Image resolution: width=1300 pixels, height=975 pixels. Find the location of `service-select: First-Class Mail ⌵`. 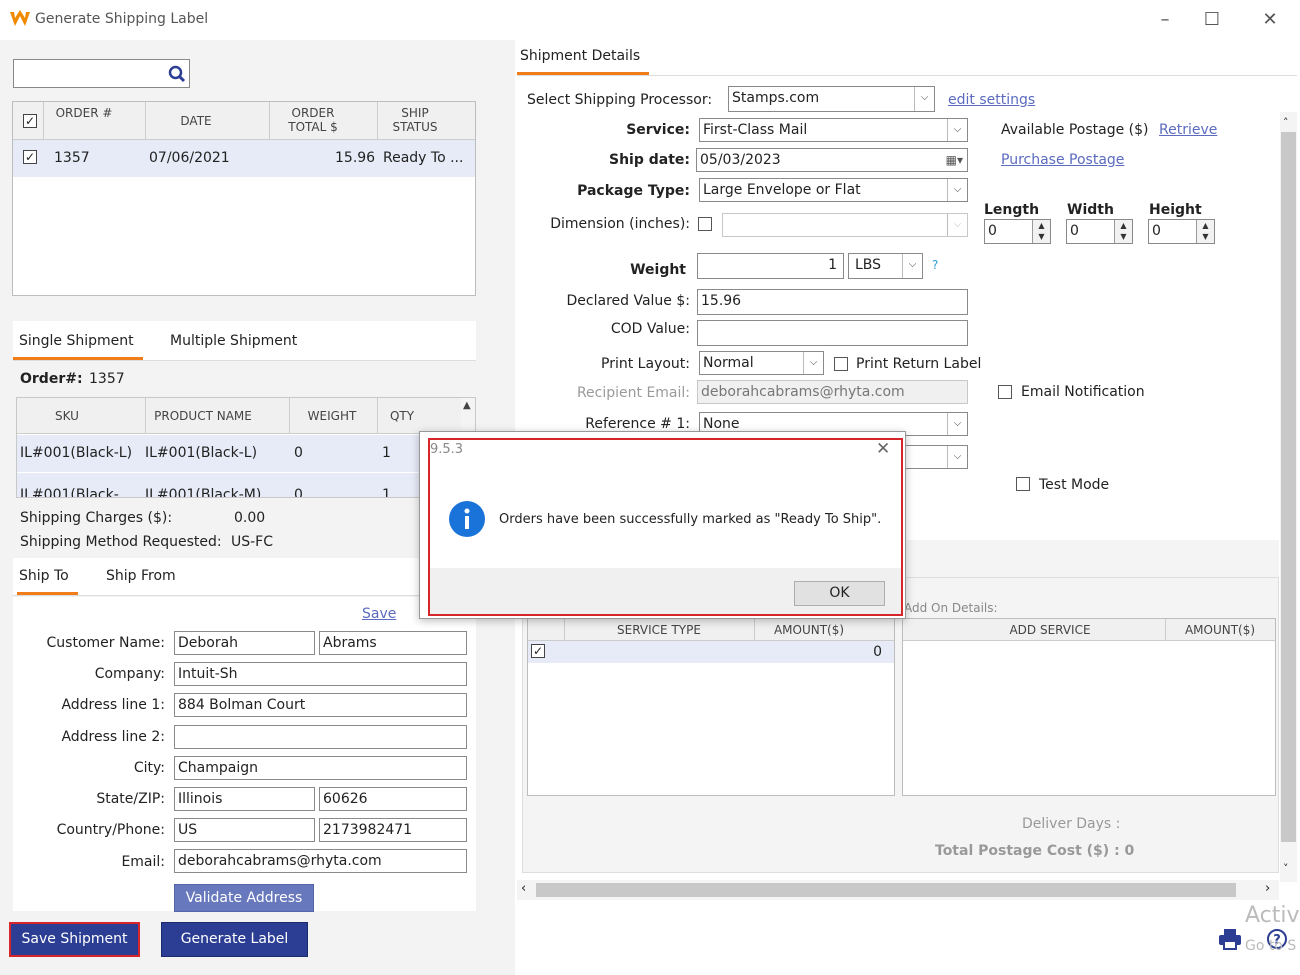

service-select: First-Class Mail ⌵ is located at coordinates (833, 130).